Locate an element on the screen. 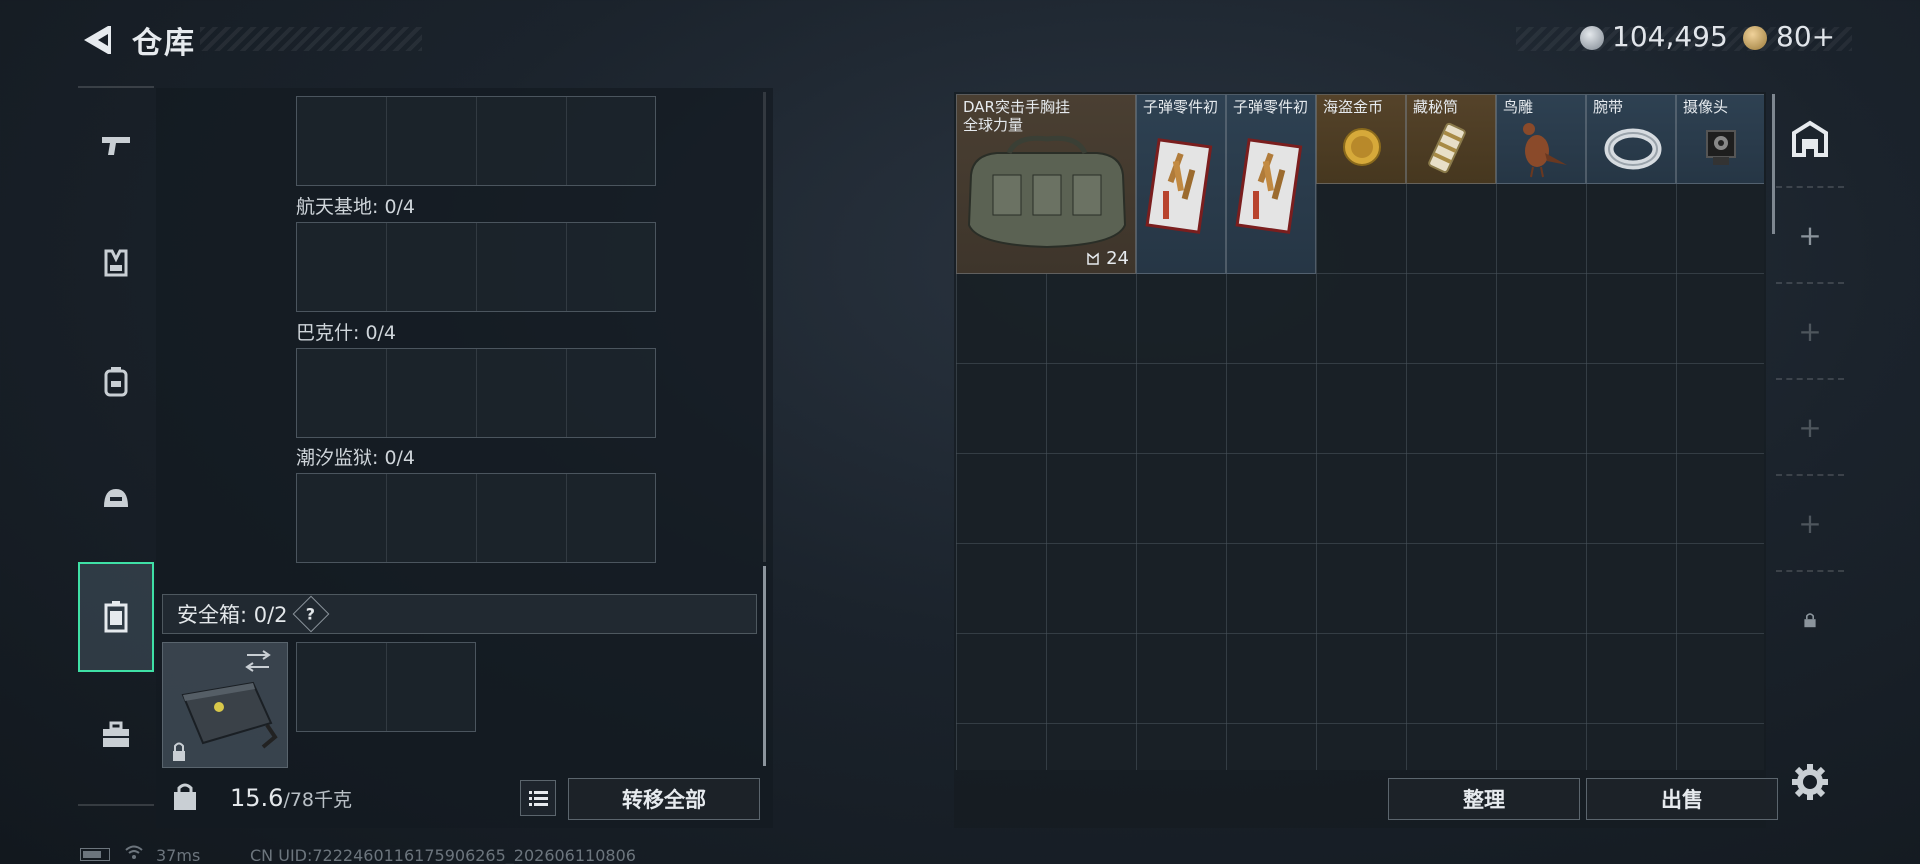 Image resolution: width=1920 pixels, height=864 pixels. weight-value: 15.6 is located at coordinates (257, 798).